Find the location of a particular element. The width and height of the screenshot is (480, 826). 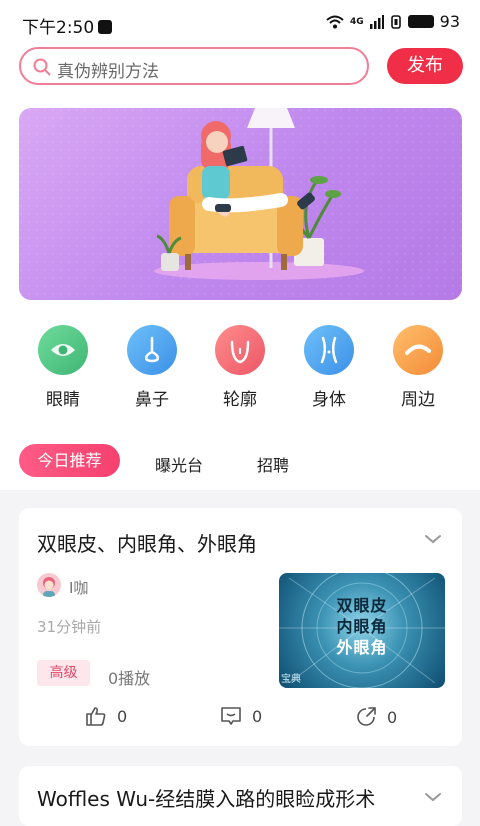

share-count: 0 is located at coordinates (392, 717).